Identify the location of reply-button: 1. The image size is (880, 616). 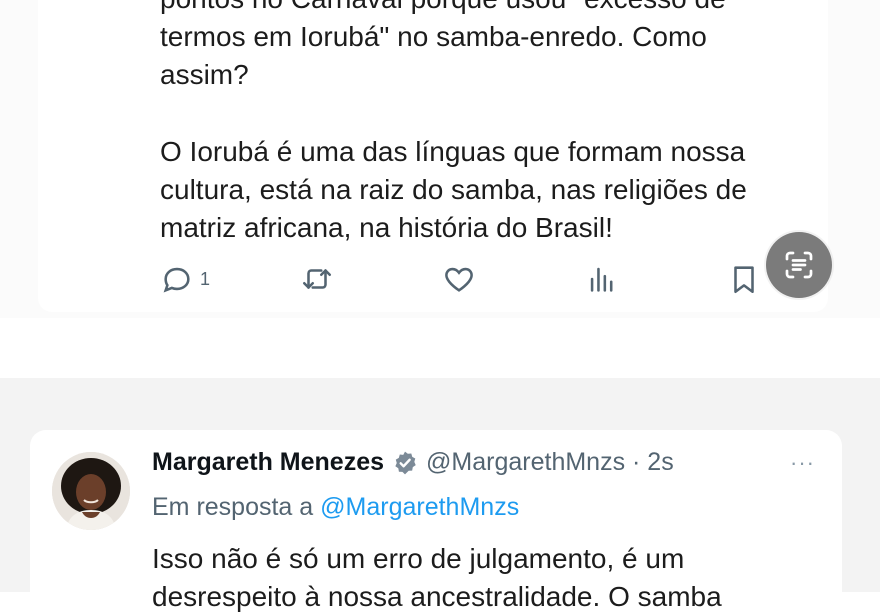
(185, 279).